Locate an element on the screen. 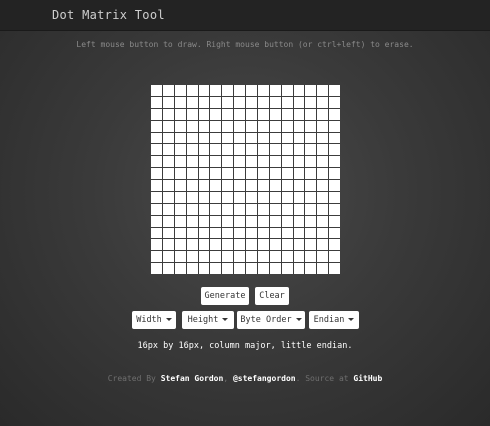 This screenshot has height=426, width=490. author-link: Stefan Gordon is located at coordinates (192, 378).